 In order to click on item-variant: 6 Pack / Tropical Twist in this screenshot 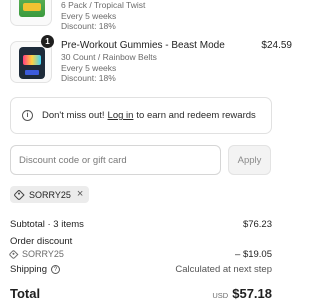, I will do `click(103, 5)`.